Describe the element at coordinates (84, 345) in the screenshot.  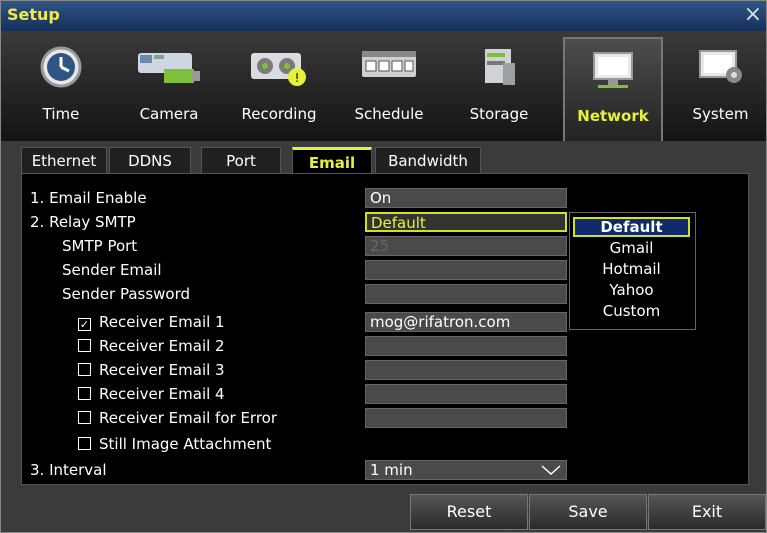
I see `receiver-email-2-checkbox` at that location.